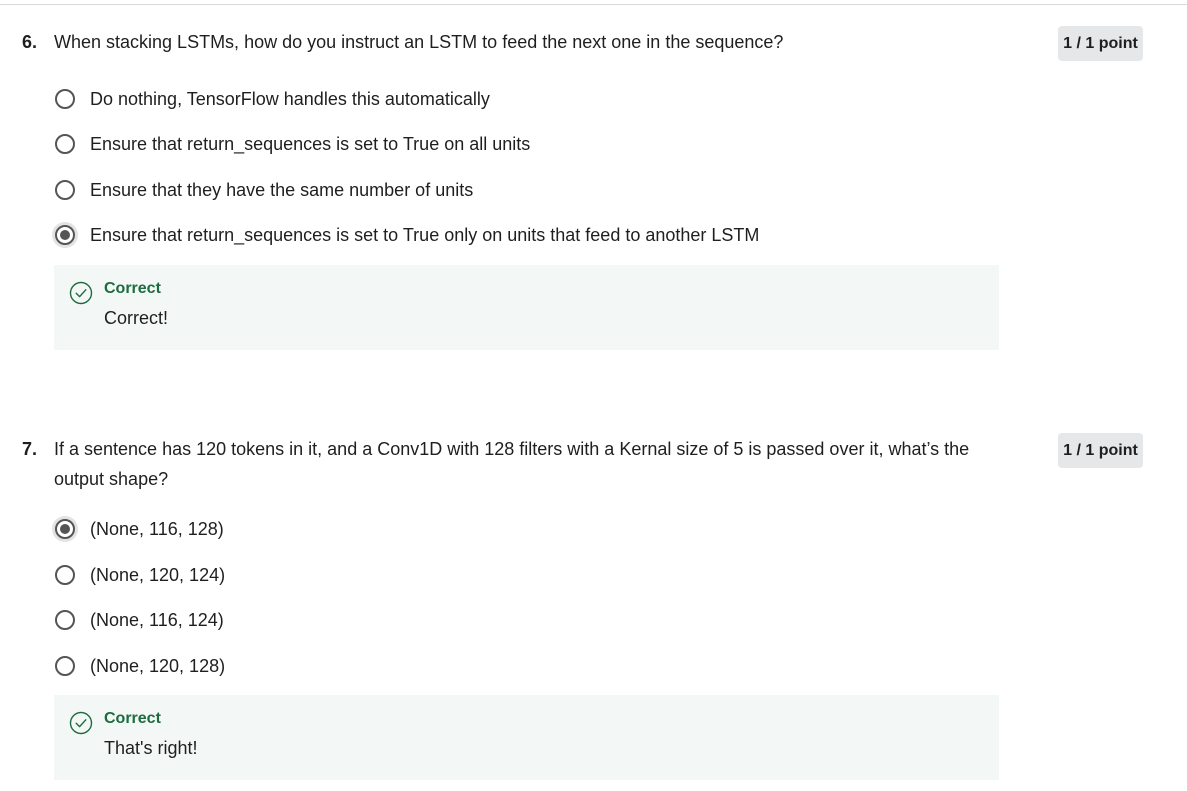  I want to click on feedback-box: Correct That's right!, so click(526, 737).